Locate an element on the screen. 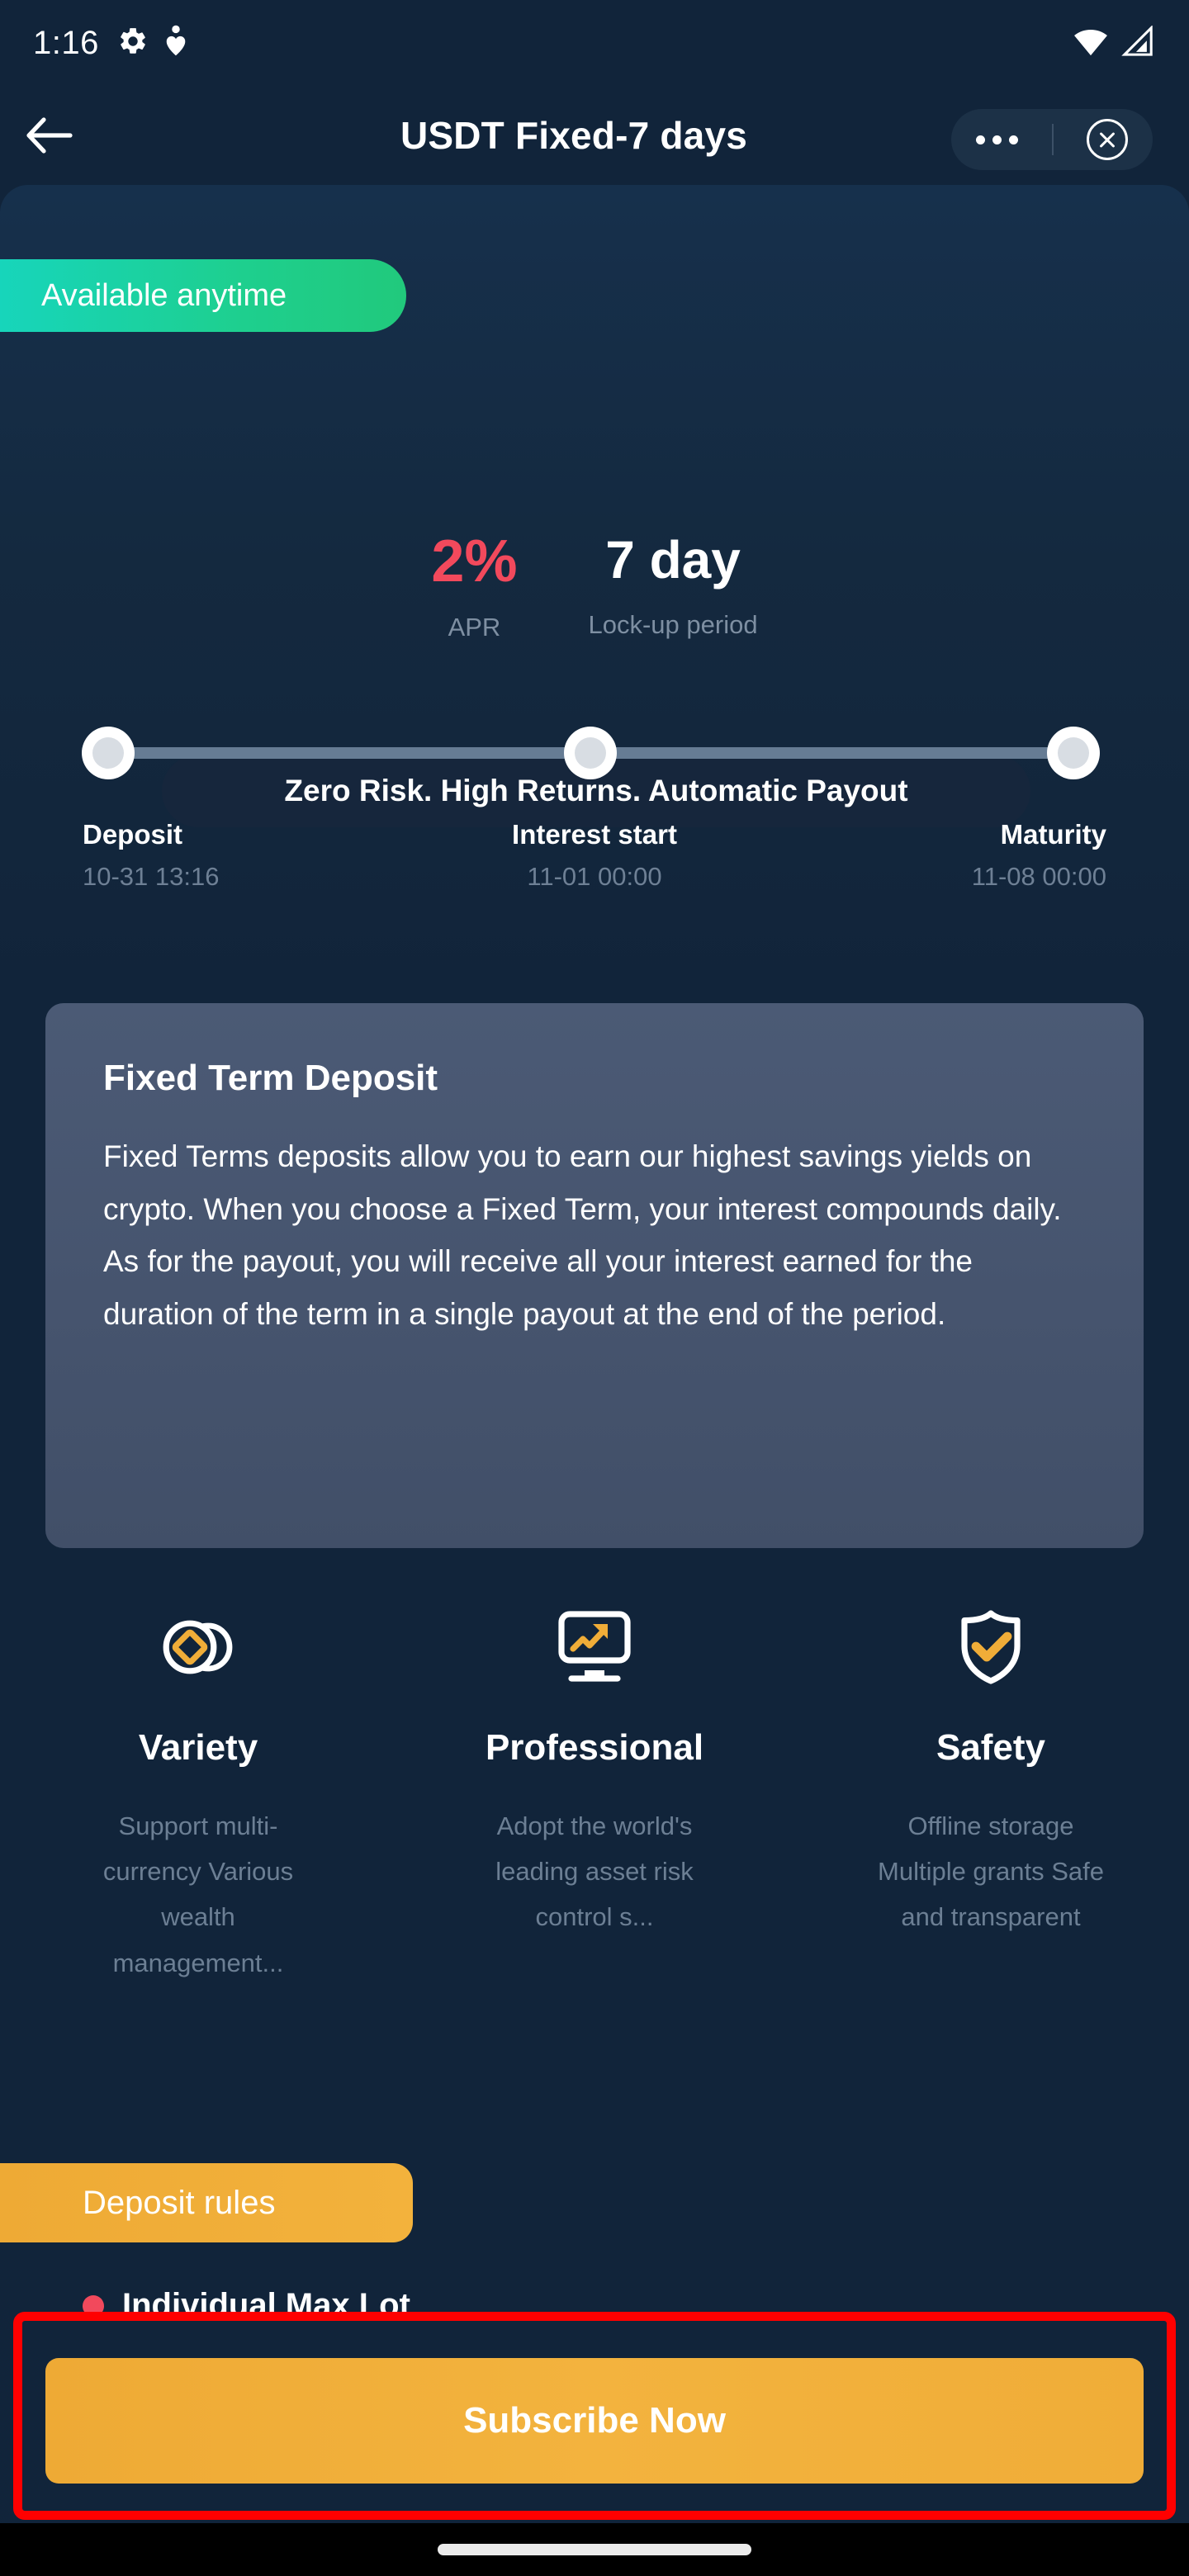 The height and width of the screenshot is (2576, 1189). status-time: 1:16 is located at coordinates (66, 43).